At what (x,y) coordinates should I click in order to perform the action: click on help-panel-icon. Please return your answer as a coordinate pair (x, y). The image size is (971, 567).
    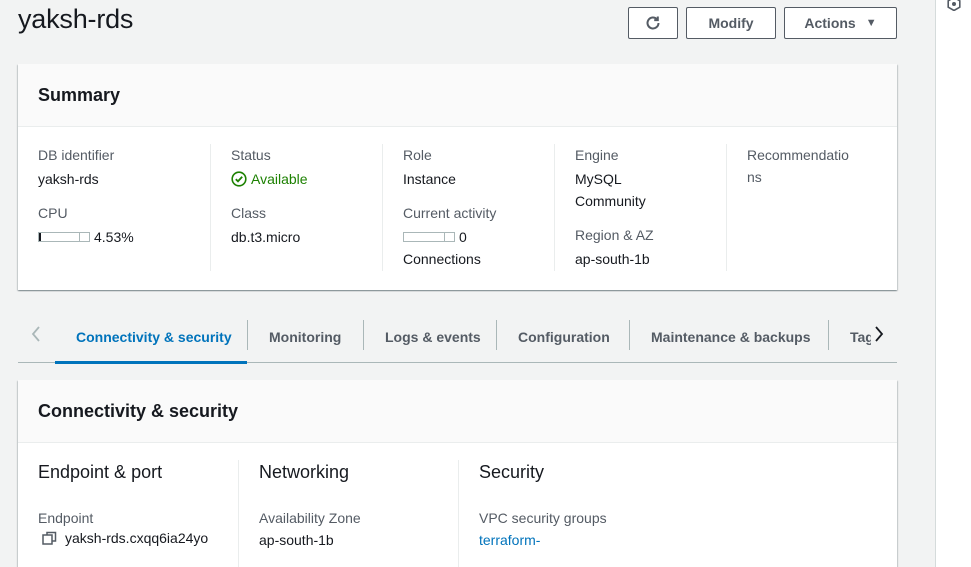
    Looking at the image, I should click on (954, 5).